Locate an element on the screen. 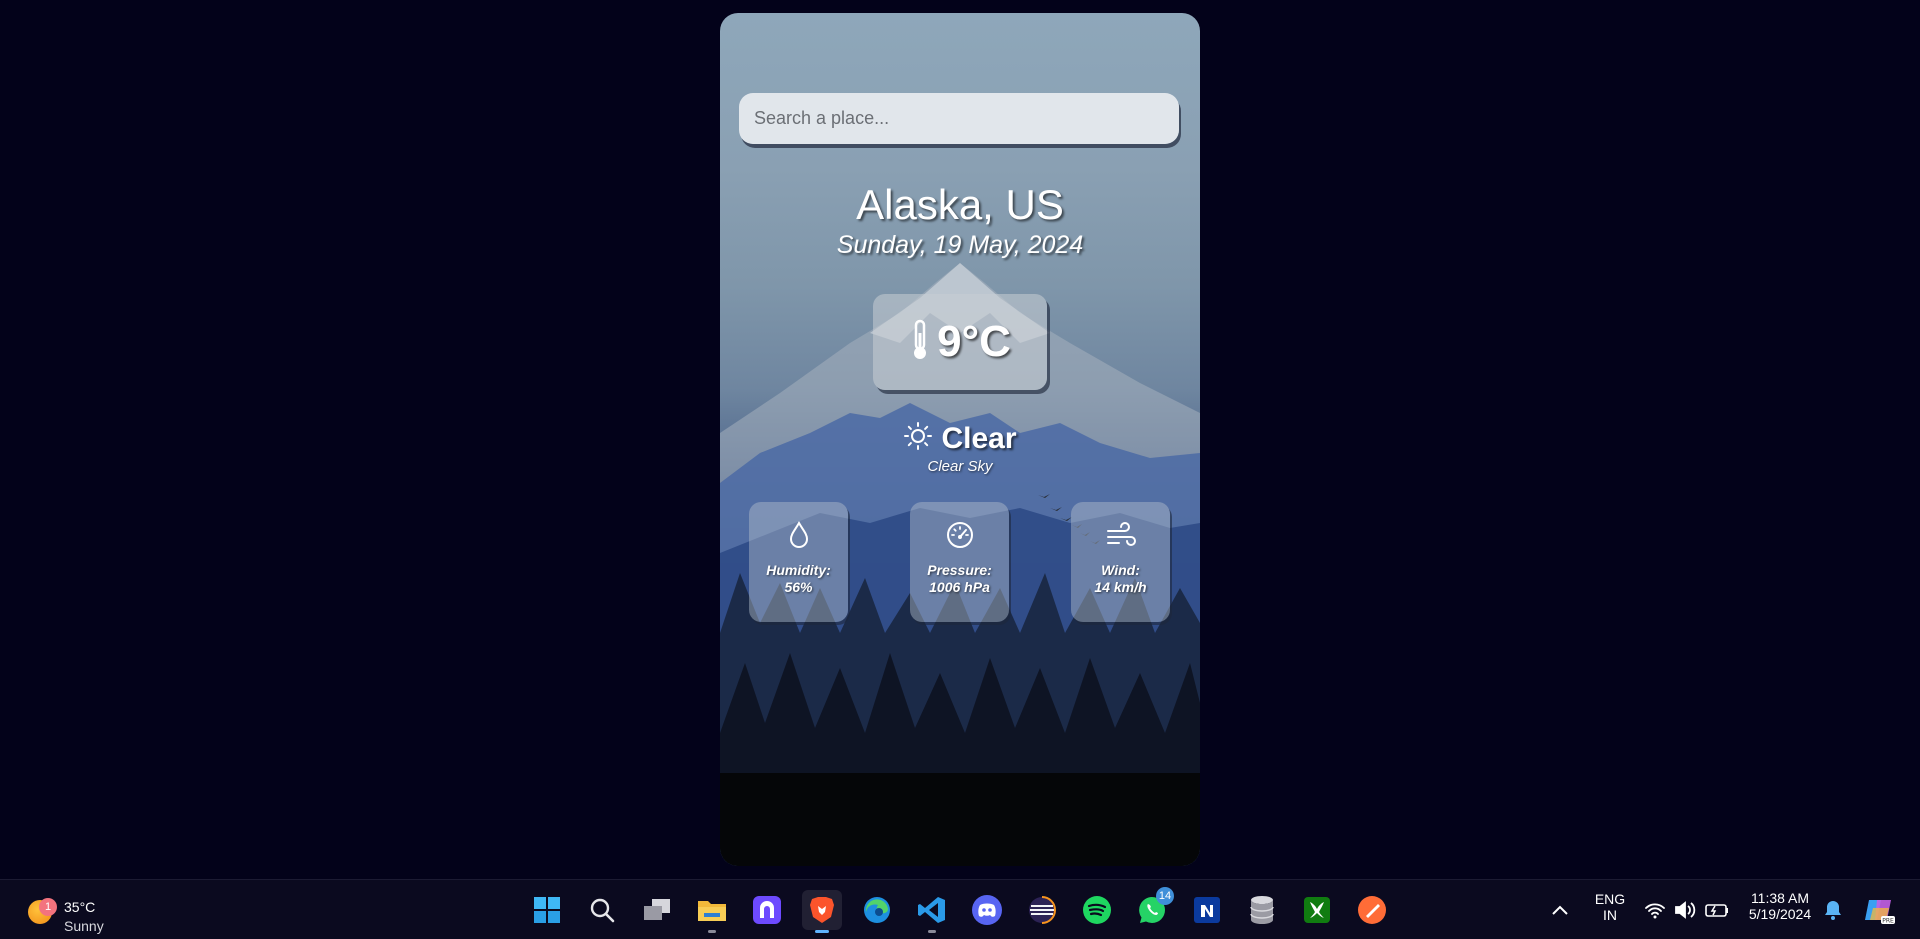 This screenshot has height=939, width=1920. vscode-button is located at coordinates (932, 911).